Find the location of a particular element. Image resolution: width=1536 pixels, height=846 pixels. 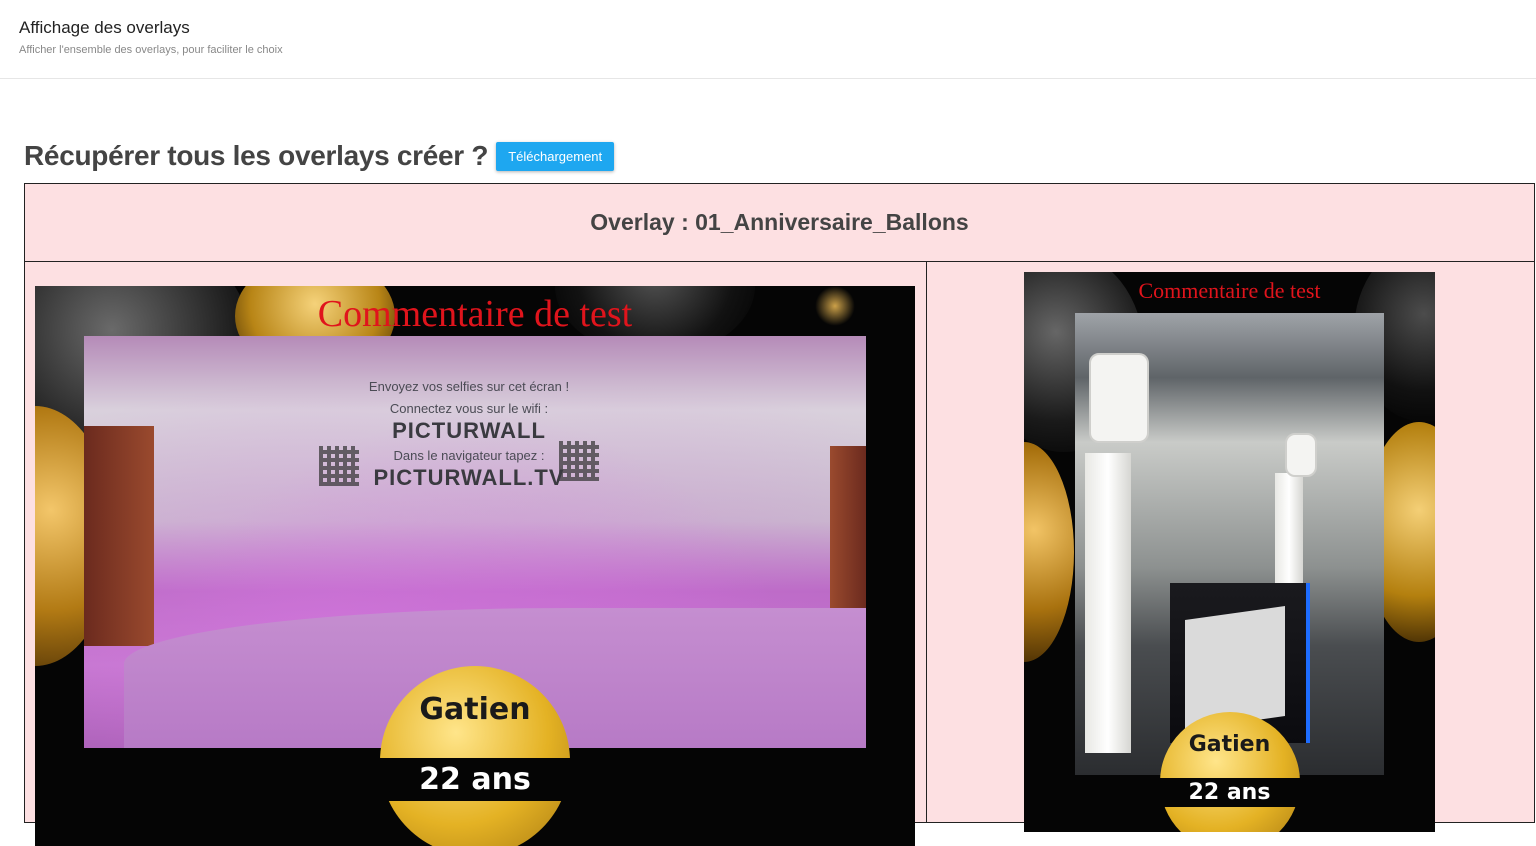

overlay-table-header: Overlay : 01_Anniversaire_Ballons is located at coordinates (779, 223).